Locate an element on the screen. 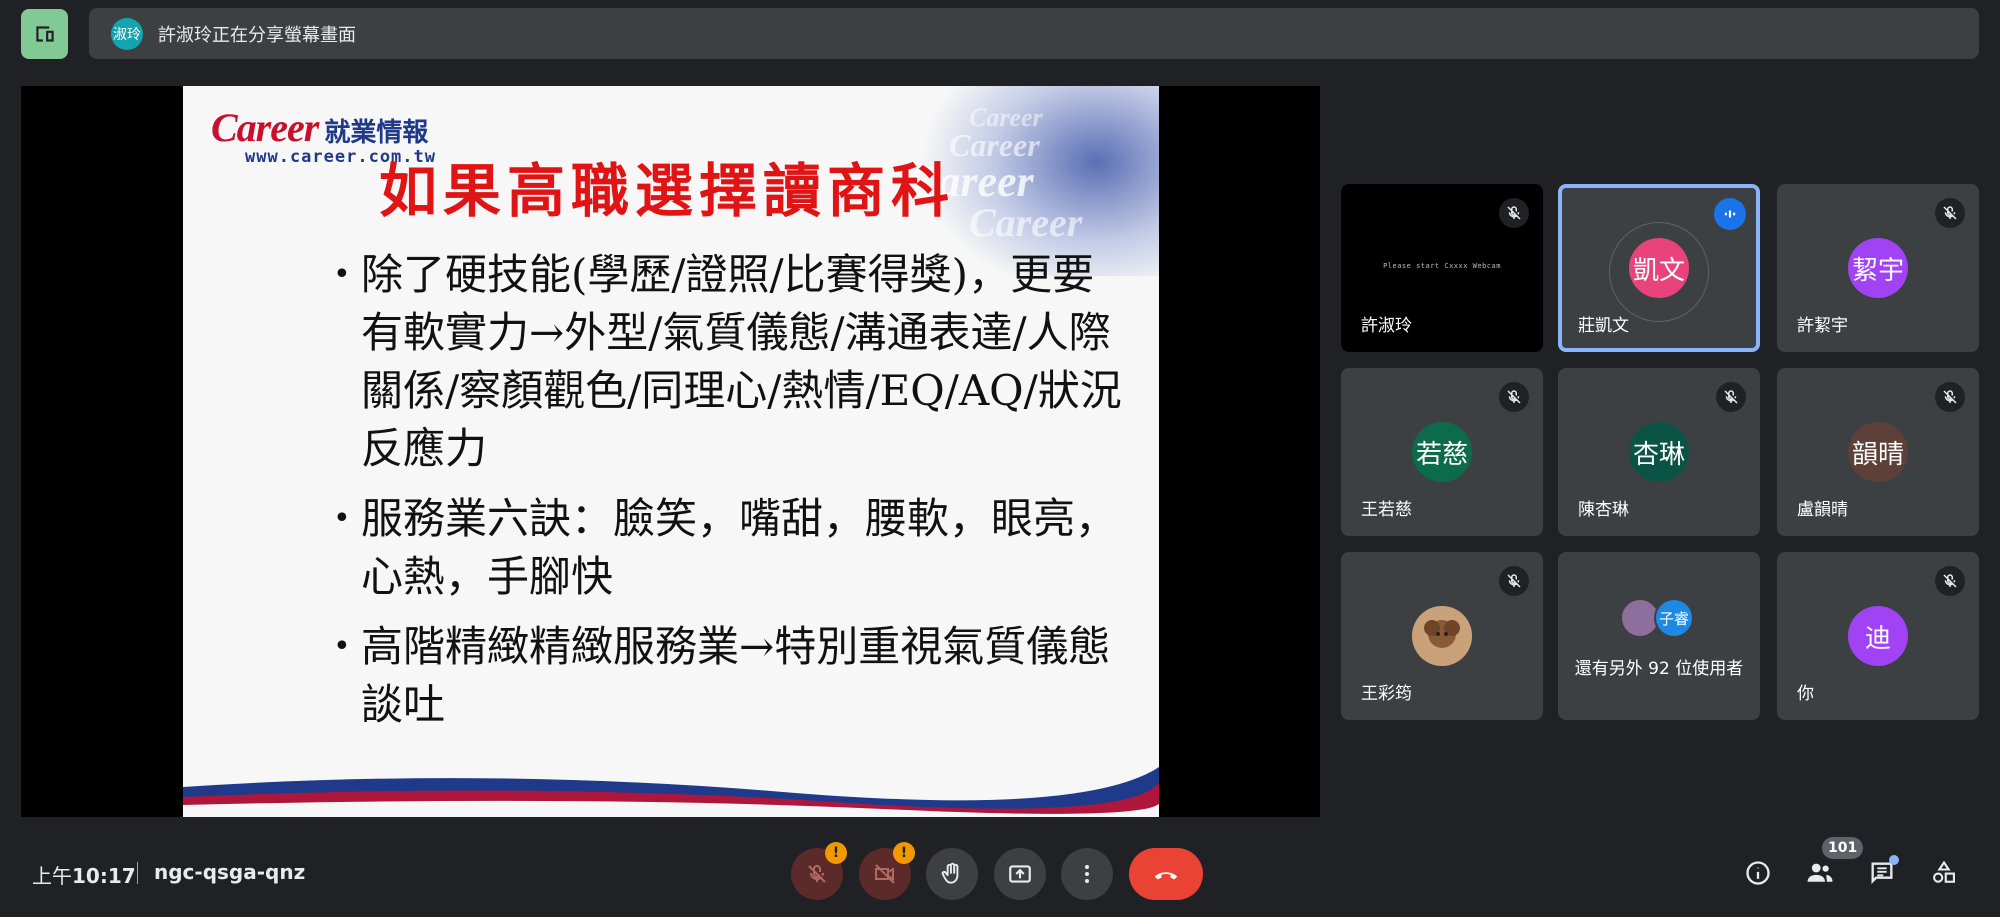 Image resolution: width=2000 pixels, height=917 pixels. present-screen-button is located at coordinates (1020, 874).